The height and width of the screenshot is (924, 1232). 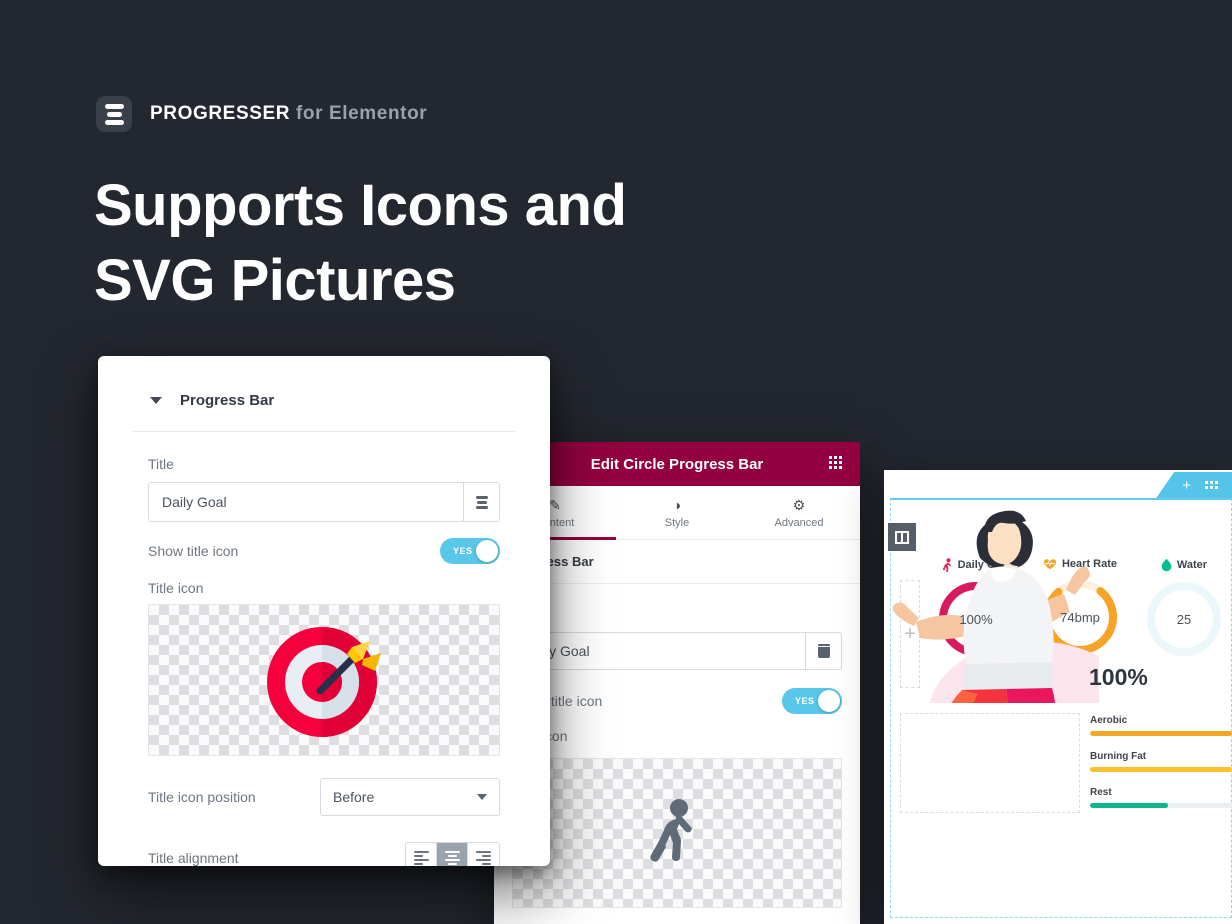 I want to click on mid-title-input-group, so click(x=677, y=651).